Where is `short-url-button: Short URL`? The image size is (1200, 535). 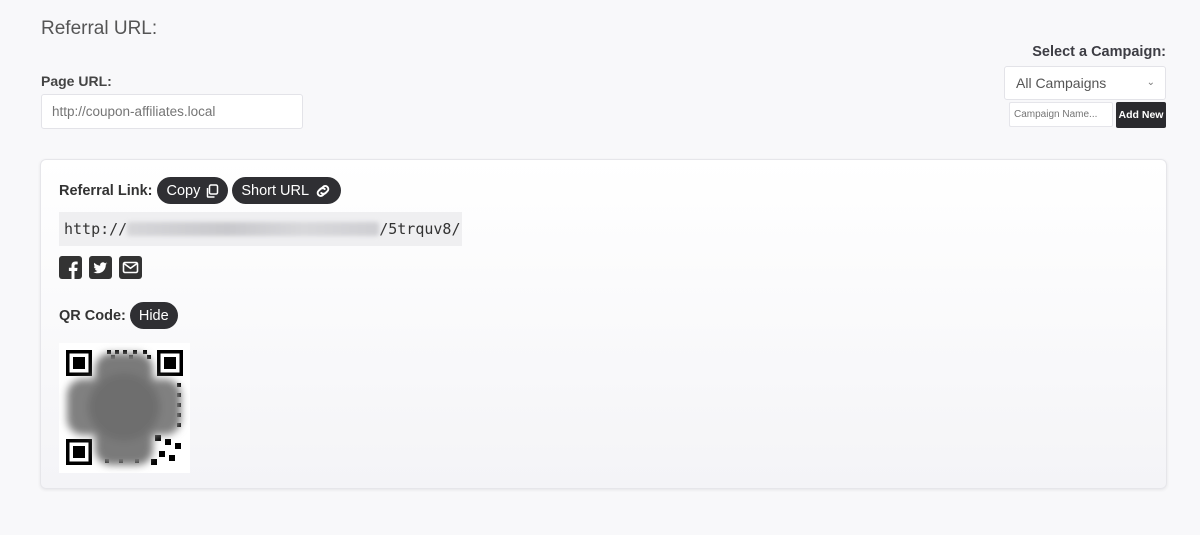
short-url-button: Short URL is located at coordinates (287, 190).